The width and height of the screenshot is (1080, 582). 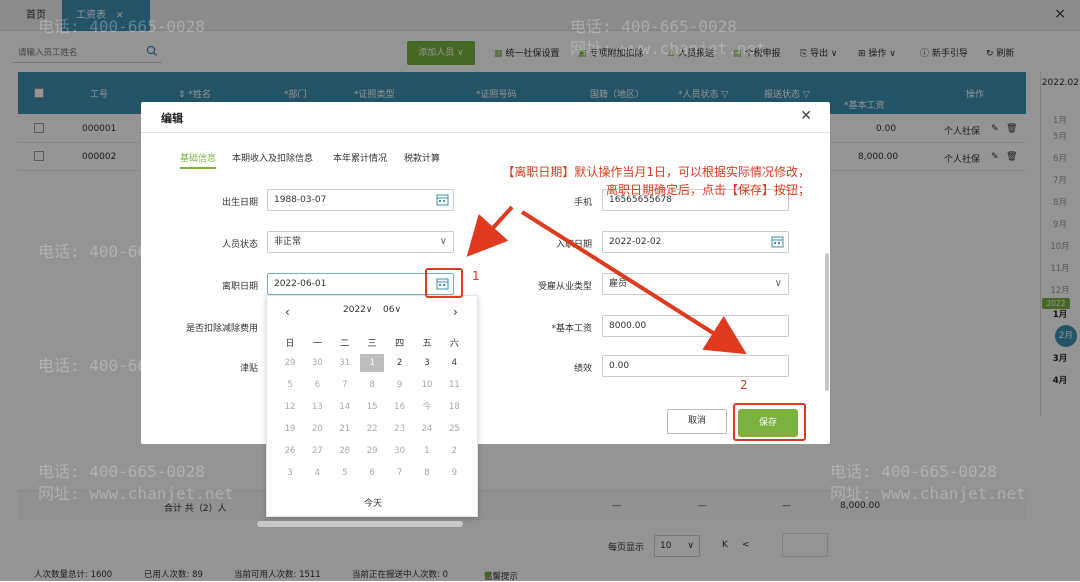 I want to click on arrow-to-save, so click(x=633, y=282).